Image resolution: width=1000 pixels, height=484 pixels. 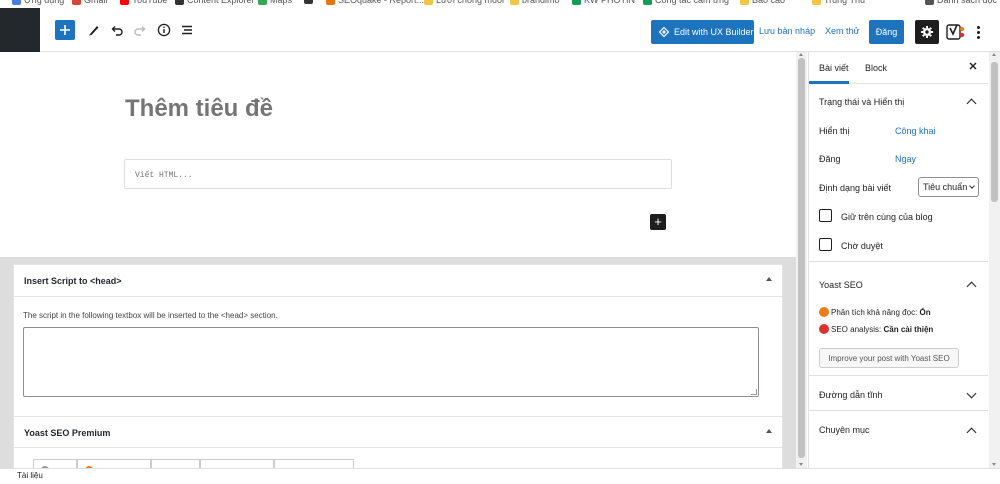 I want to click on post-format-select: Tiêu chuẩn, so click(x=948, y=187).